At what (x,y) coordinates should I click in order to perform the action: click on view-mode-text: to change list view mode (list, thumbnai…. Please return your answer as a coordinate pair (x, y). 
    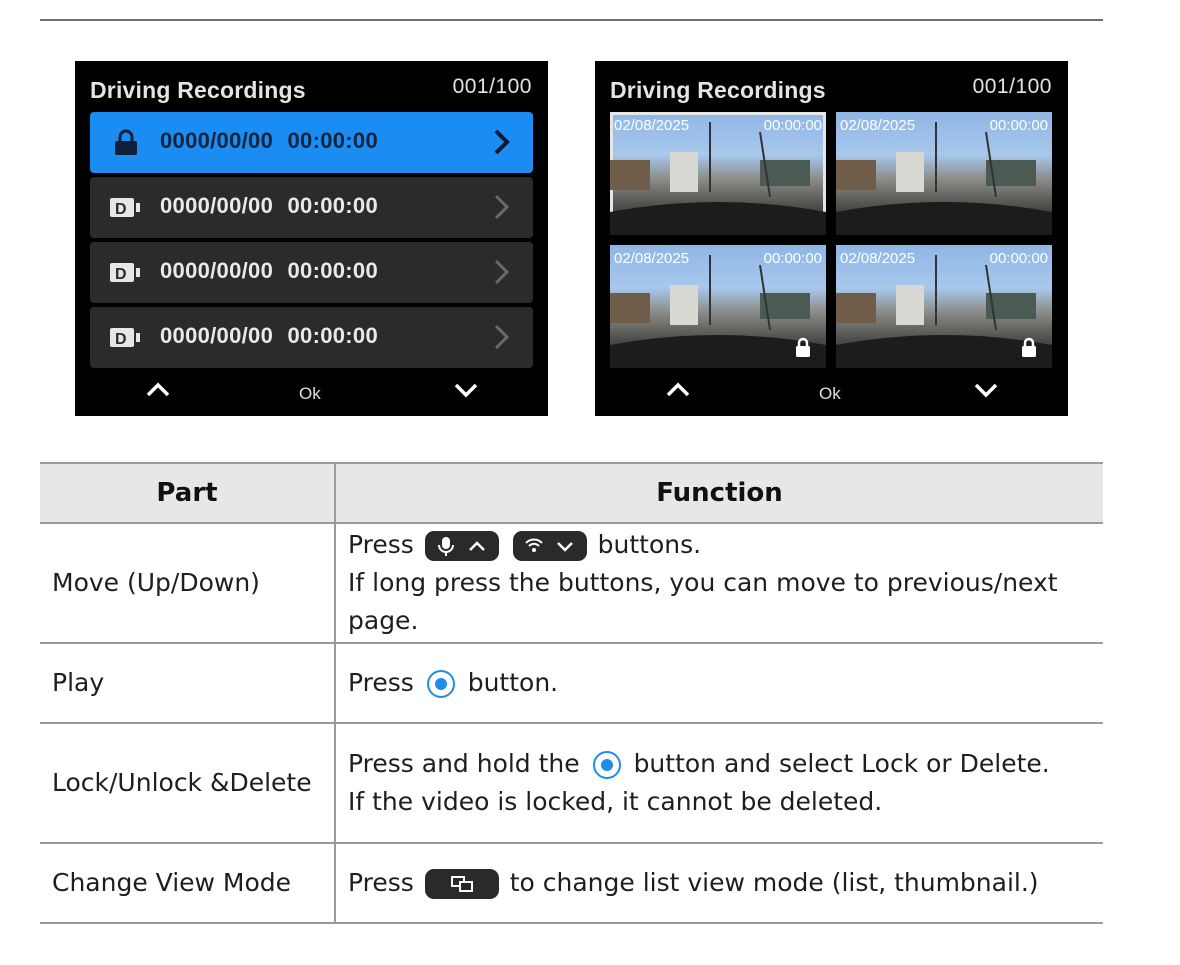
    Looking at the image, I should click on (774, 882).